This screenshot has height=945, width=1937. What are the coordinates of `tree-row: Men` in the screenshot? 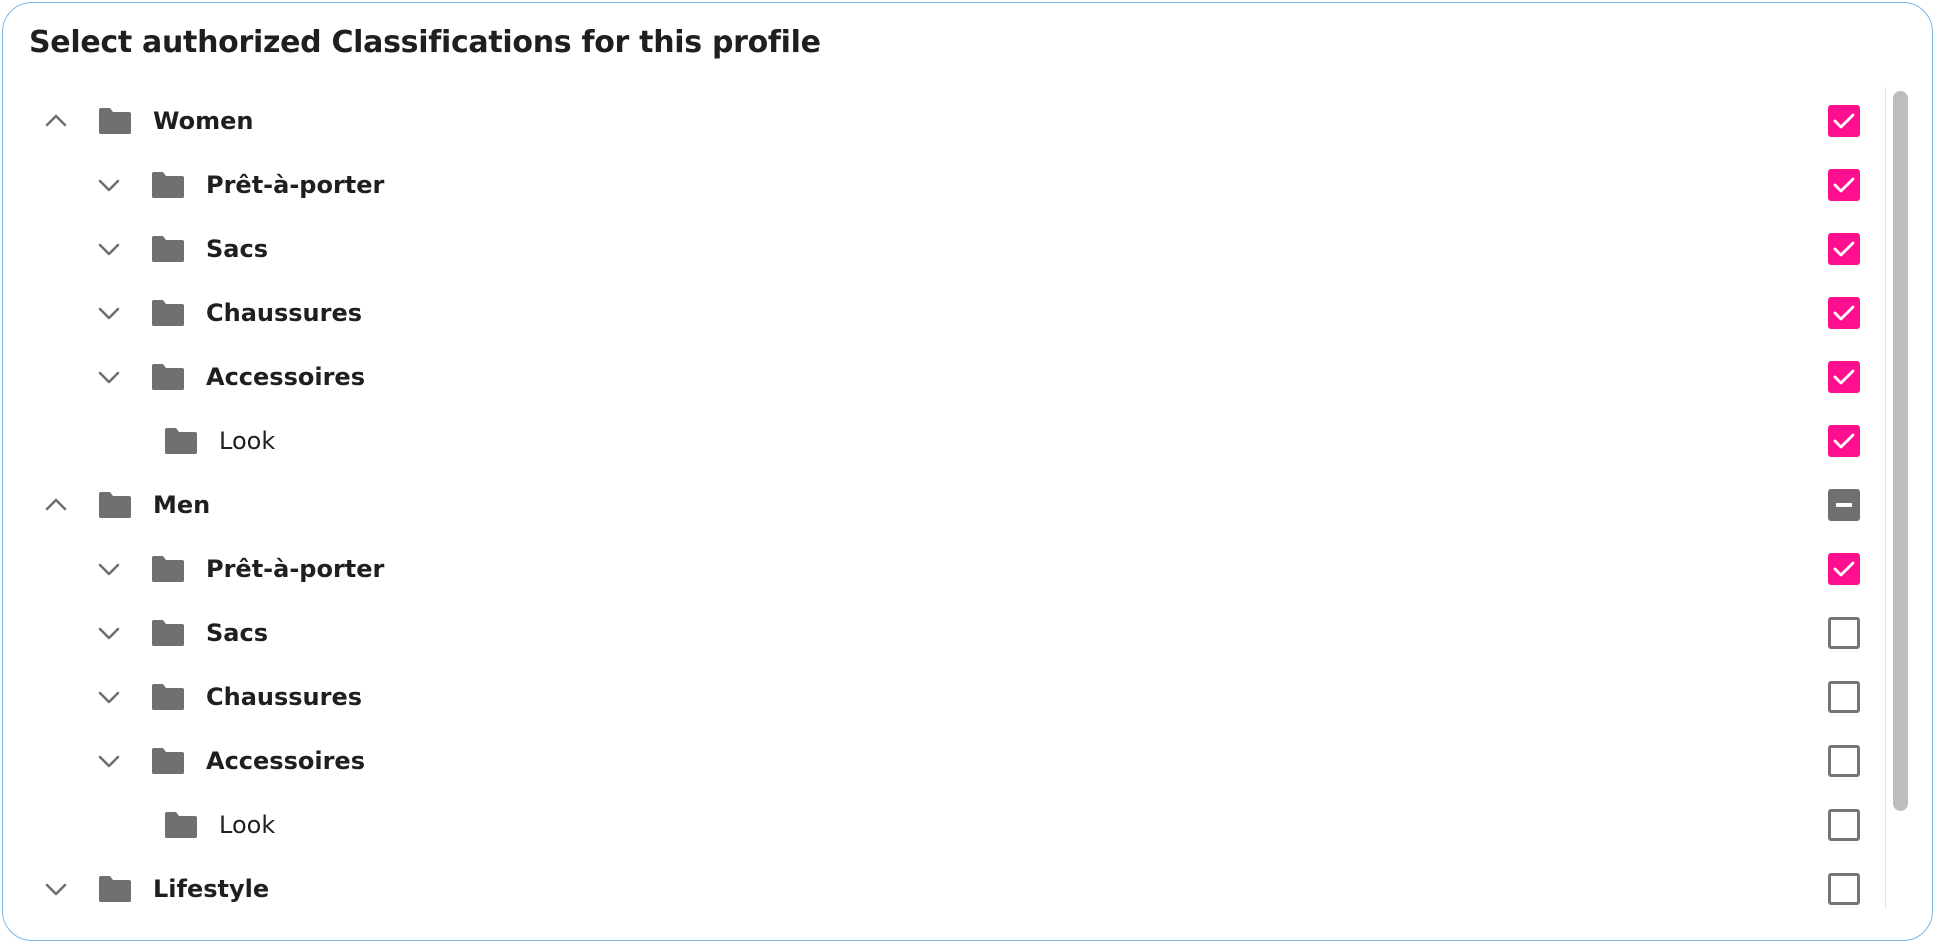 It's located at (943, 505).